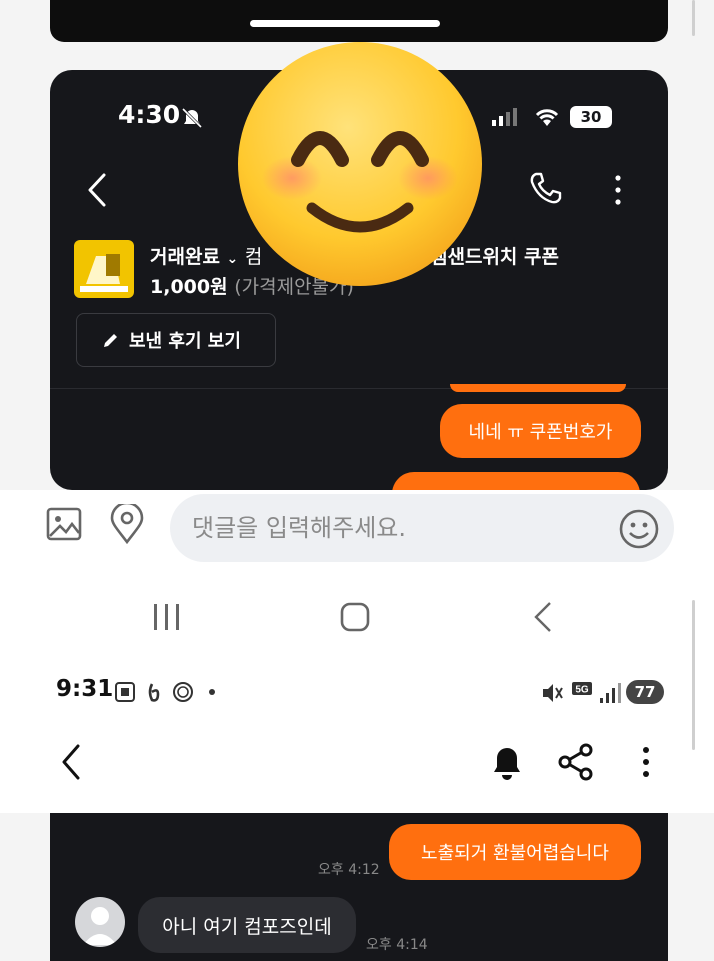 The image size is (714, 961). Describe the element at coordinates (693, 675) in the screenshot. I see `scrollbar` at that location.